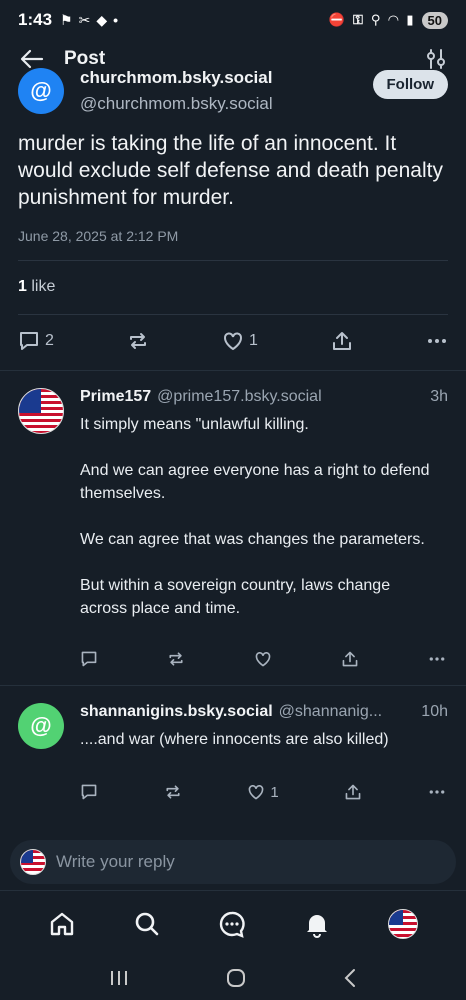 The image size is (466, 1000). I want to click on reply-author-handle: @prime157.bsky.social, so click(290, 397).